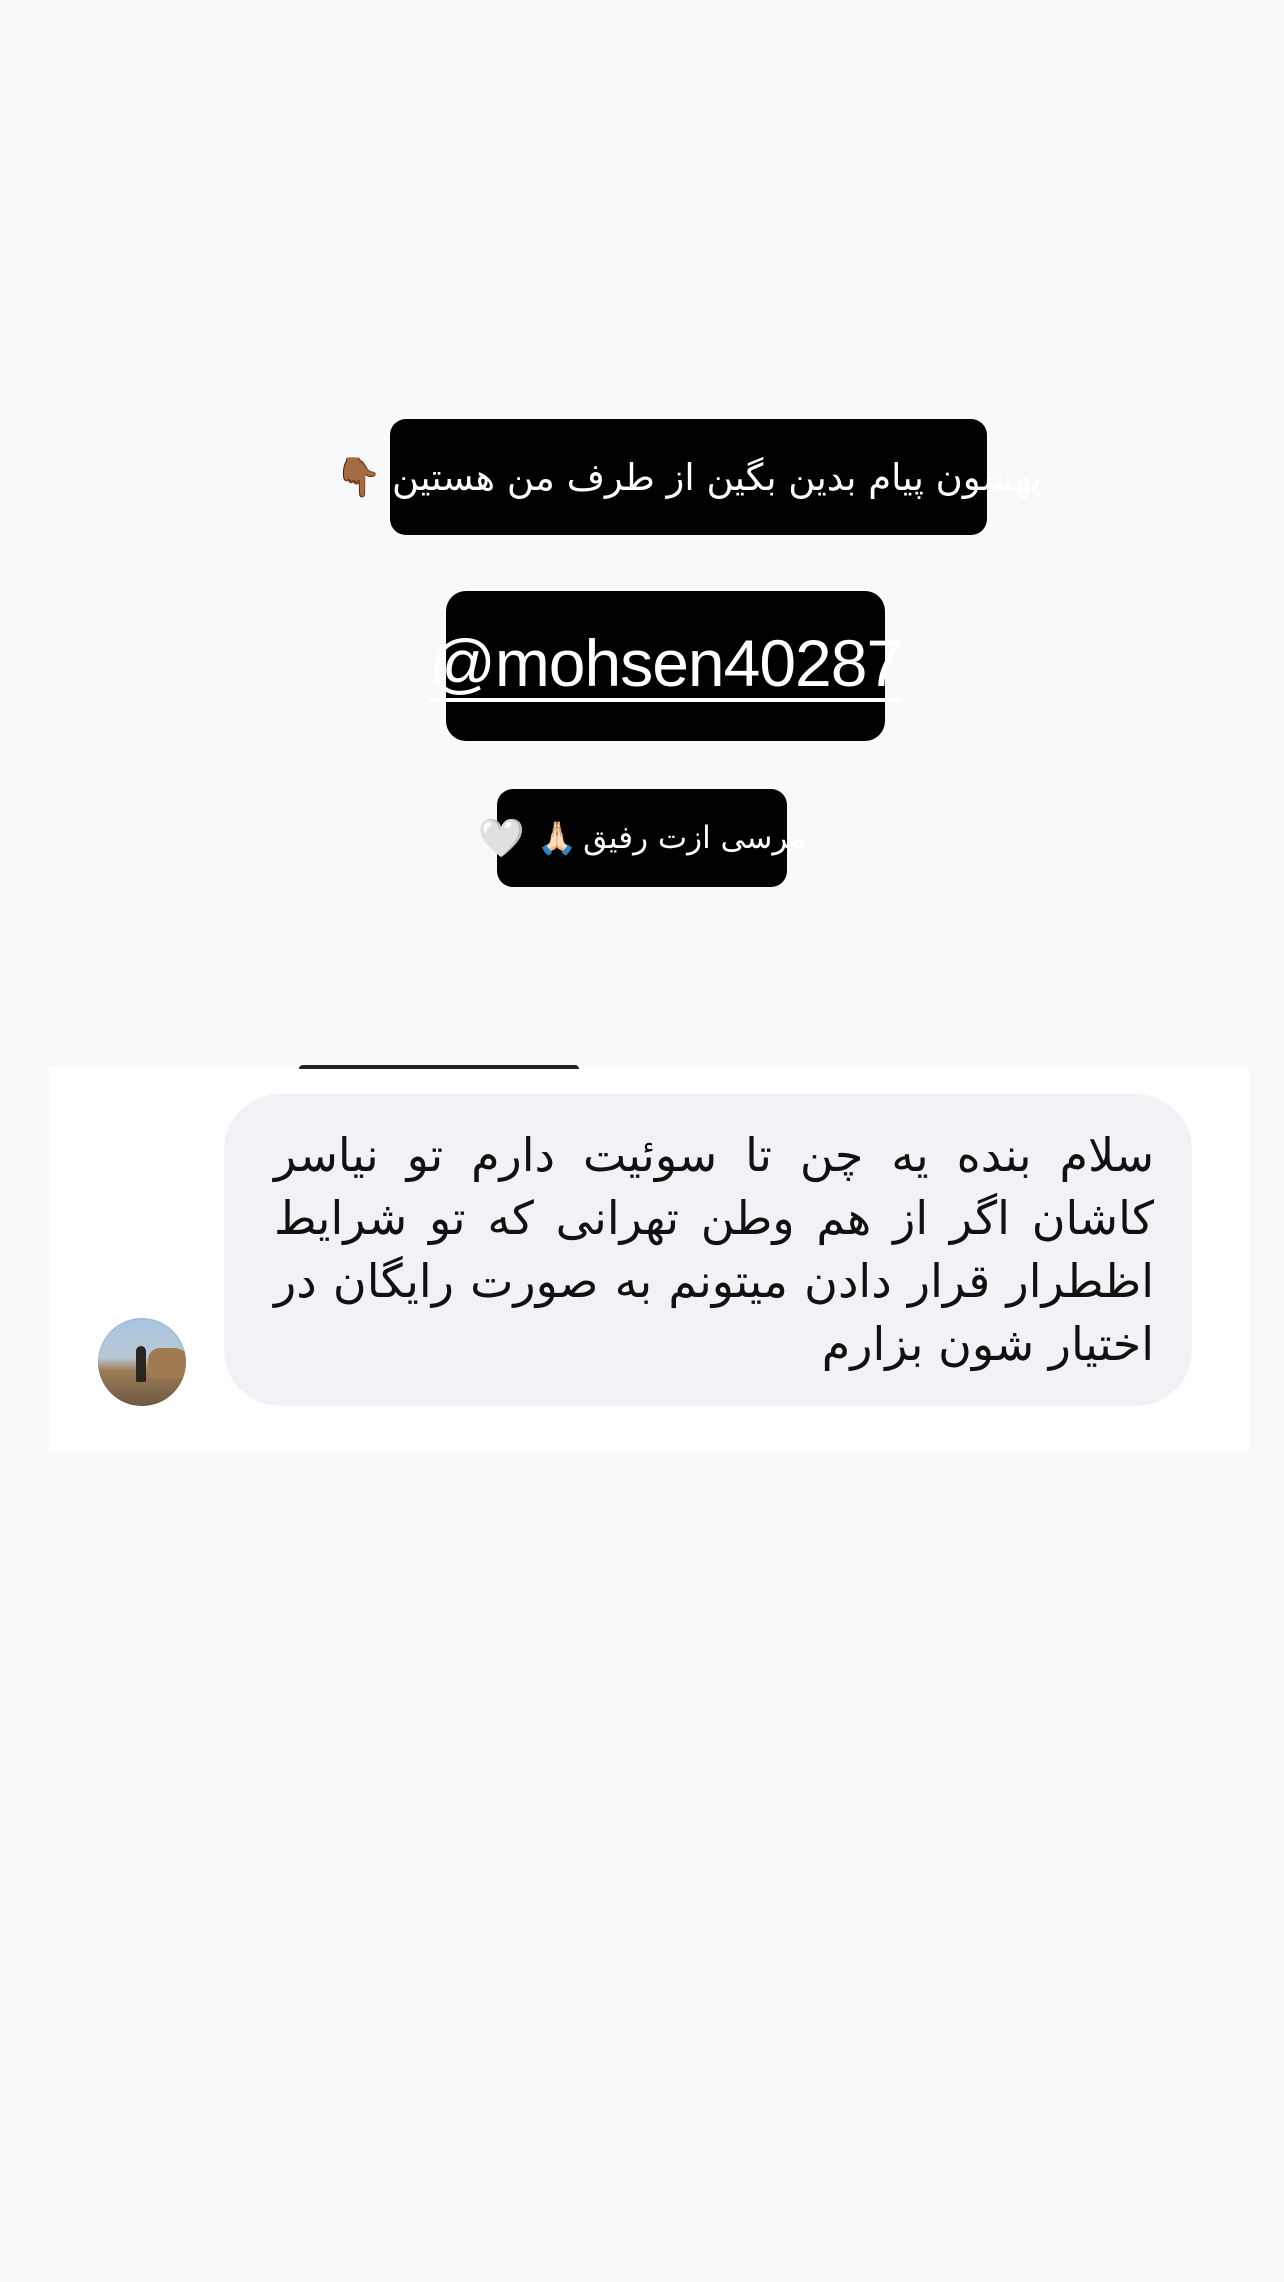 Image resolution: width=1284 pixels, height=2282 pixels. I want to click on card-top-edge, so click(439, 1067).